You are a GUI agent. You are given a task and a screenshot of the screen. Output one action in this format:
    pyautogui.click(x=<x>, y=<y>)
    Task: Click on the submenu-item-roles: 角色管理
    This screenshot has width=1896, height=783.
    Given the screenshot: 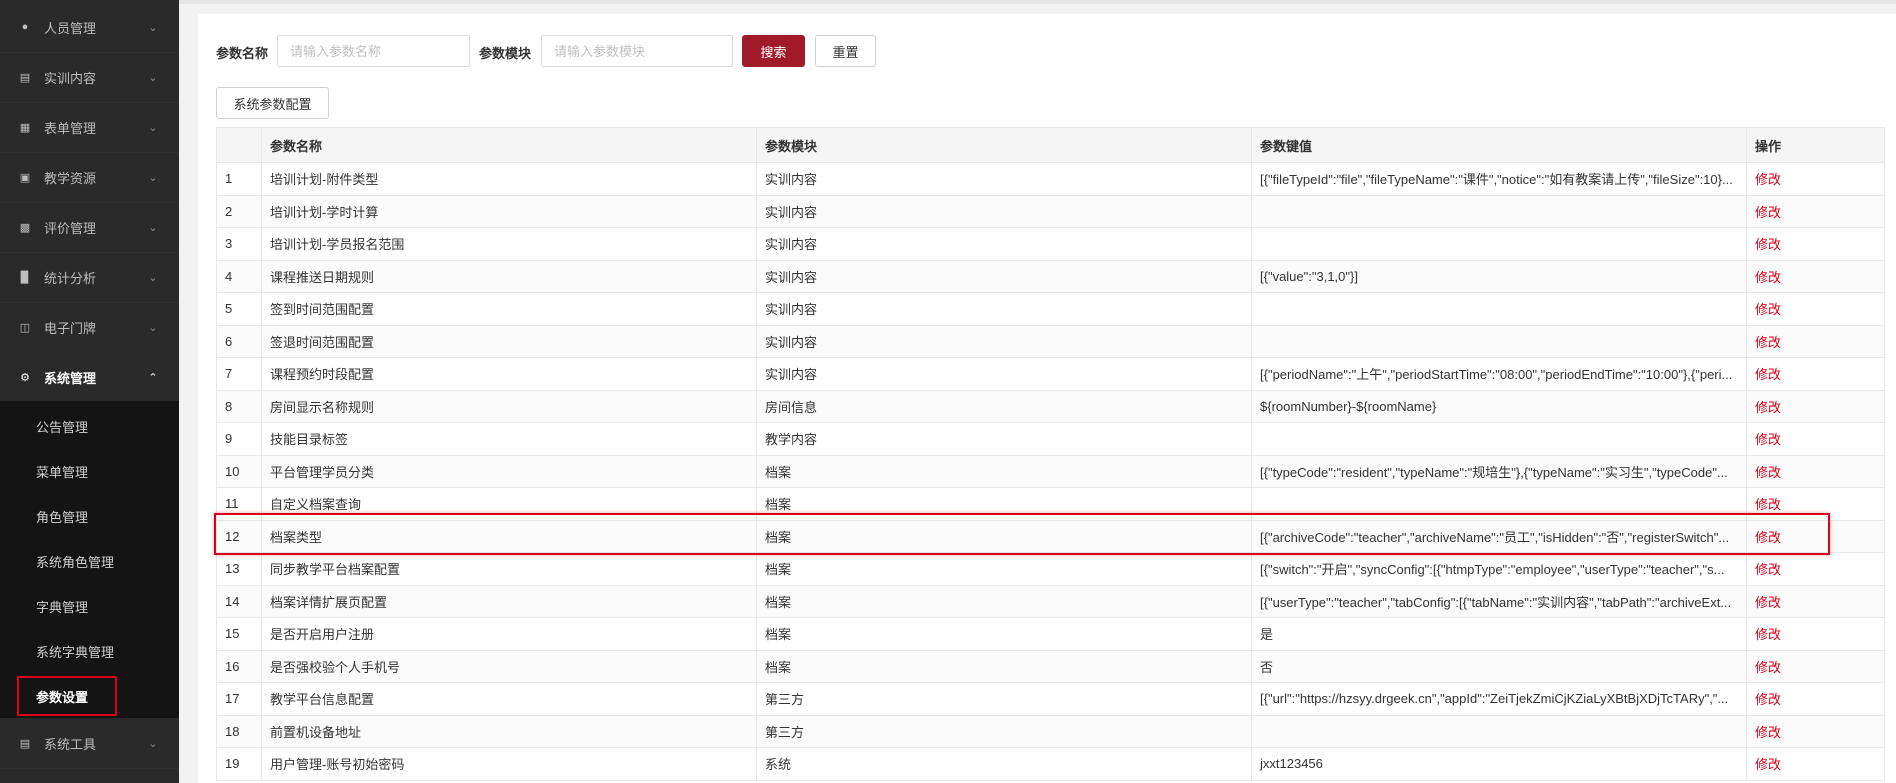 What is the action you would take?
    pyautogui.click(x=89, y=516)
    